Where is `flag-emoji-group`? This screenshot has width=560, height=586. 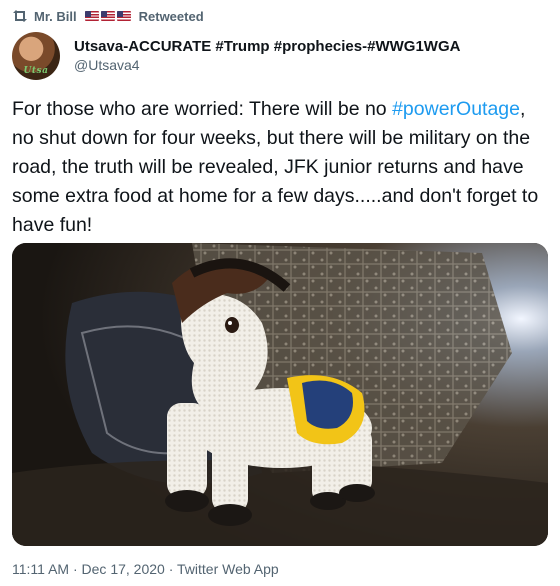 flag-emoji-group is located at coordinates (107, 16).